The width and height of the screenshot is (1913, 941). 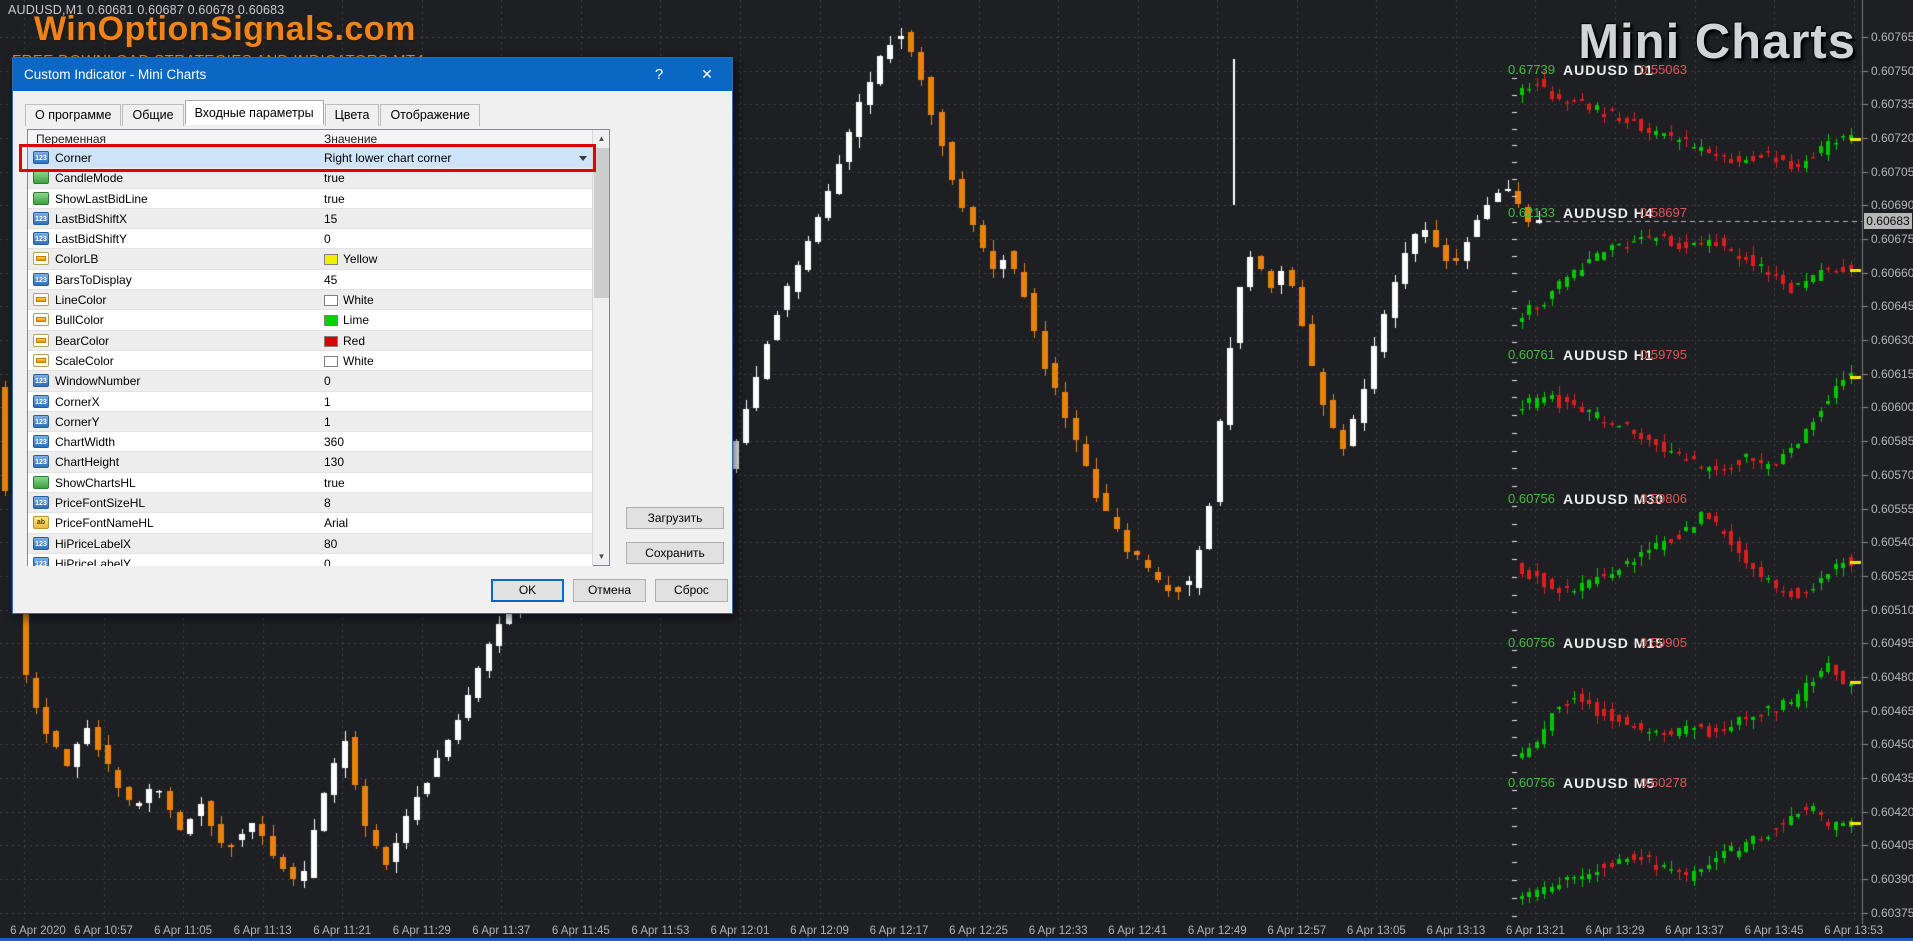 I want to click on param-row-HiPriceLabelX: 123 HiPriceLabelX 80, so click(x=310, y=543).